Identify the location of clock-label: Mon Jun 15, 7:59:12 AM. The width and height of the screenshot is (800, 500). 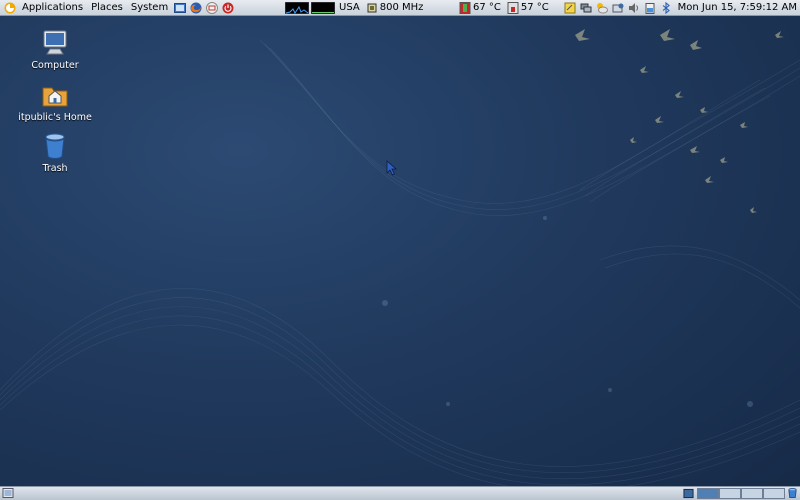
(737, 7).